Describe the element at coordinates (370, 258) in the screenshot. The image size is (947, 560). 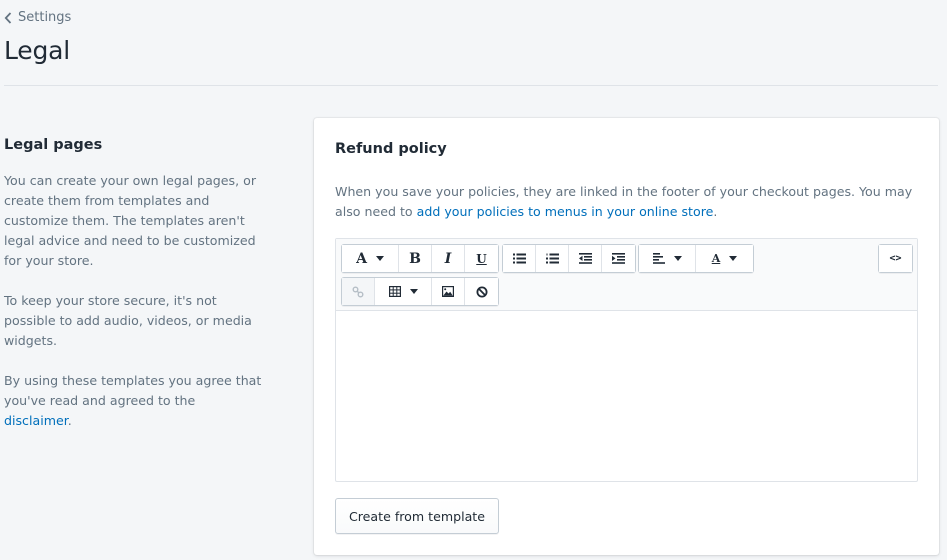
I see `font-style-button: A` at that location.